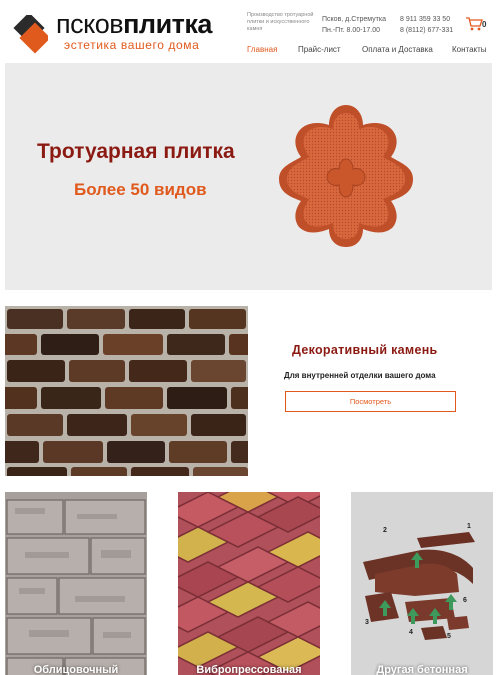 The height and width of the screenshot is (675, 500). What do you see at coordinates (449, 636) in the screenshot?
I see `diagram-label-5: 5` at bounding box center [449, 636].